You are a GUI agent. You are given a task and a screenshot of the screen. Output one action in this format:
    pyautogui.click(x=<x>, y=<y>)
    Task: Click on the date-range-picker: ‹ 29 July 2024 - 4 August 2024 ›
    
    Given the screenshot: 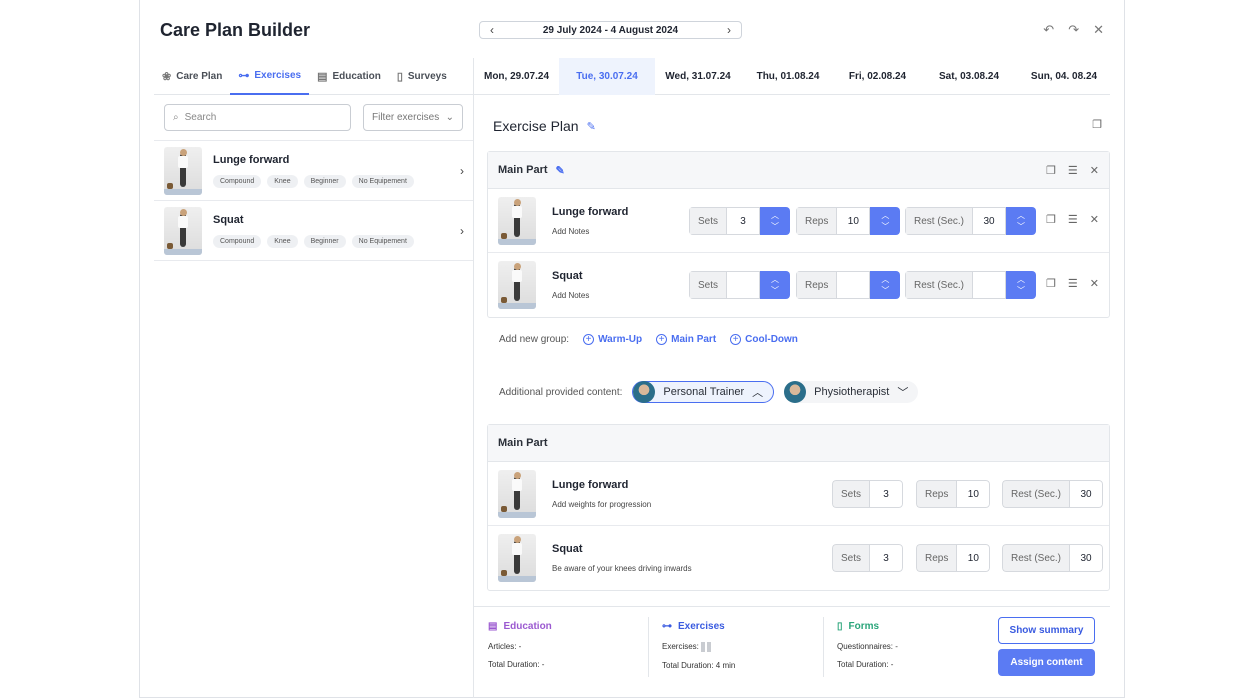 What is the action you would take?
    pyautogui.click(x=610, y=30)
    